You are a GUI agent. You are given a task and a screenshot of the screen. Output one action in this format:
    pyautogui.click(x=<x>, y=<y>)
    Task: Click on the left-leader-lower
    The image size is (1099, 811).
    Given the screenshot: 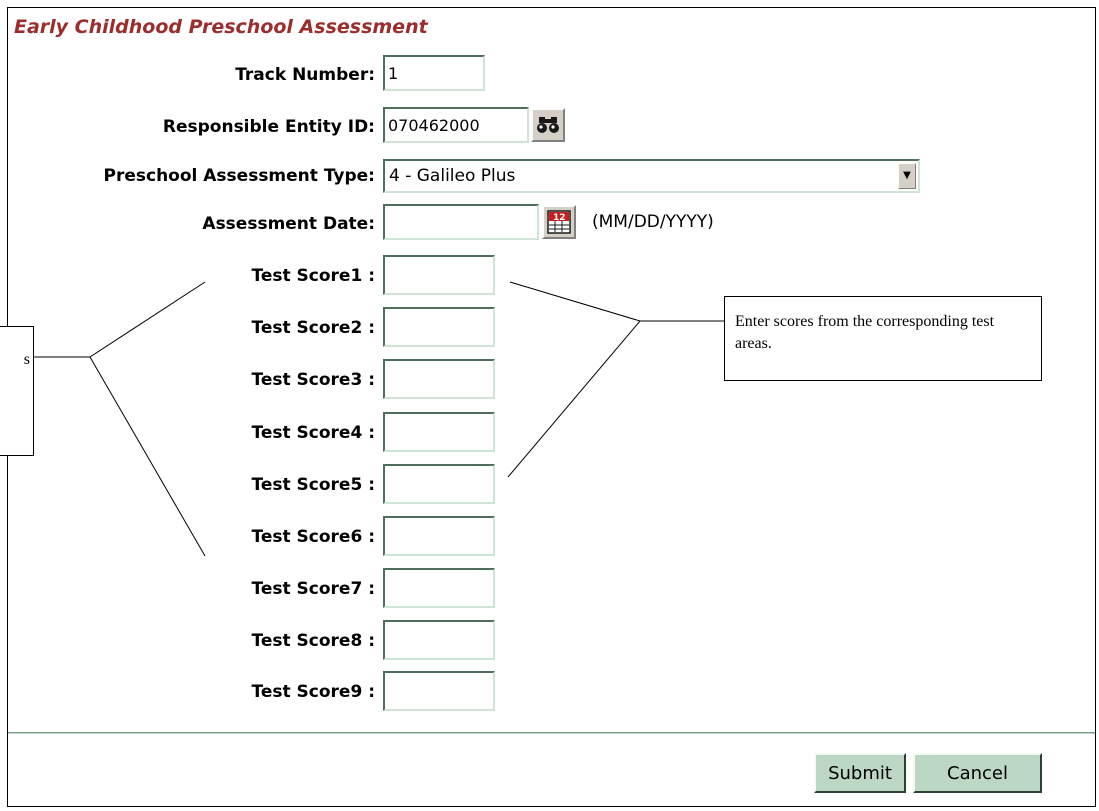 What is the action you would take?
    pyautogui.click(x=147, y=456)
    